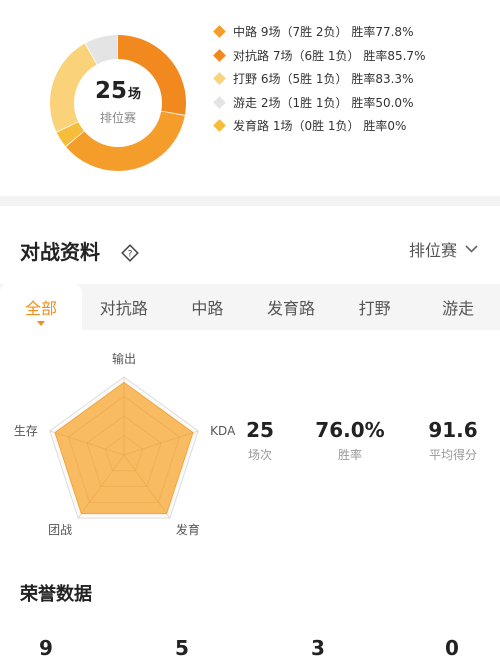 The width and height of the screenshot is (500, 667). I want to click on tab-roam: 游走, so click(458, 307).